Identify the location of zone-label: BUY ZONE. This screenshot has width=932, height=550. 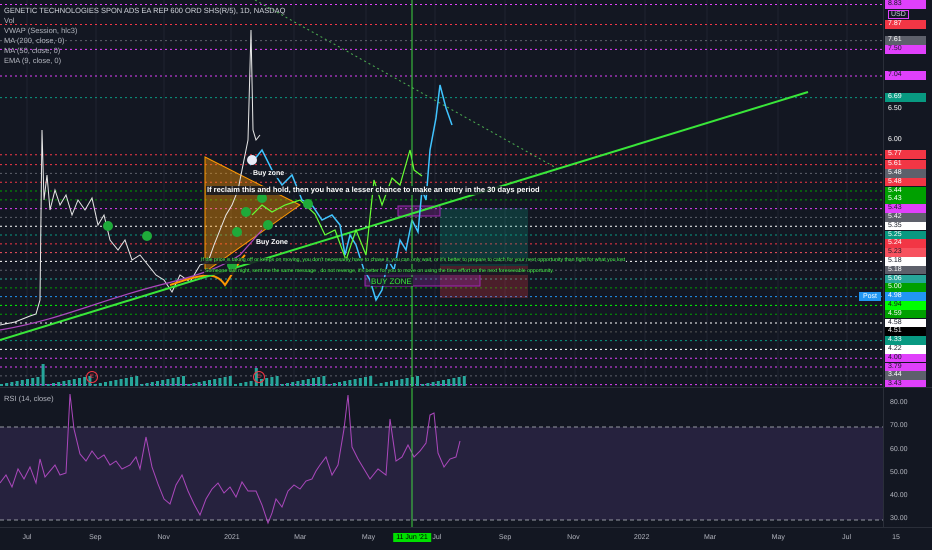
(391, 281).